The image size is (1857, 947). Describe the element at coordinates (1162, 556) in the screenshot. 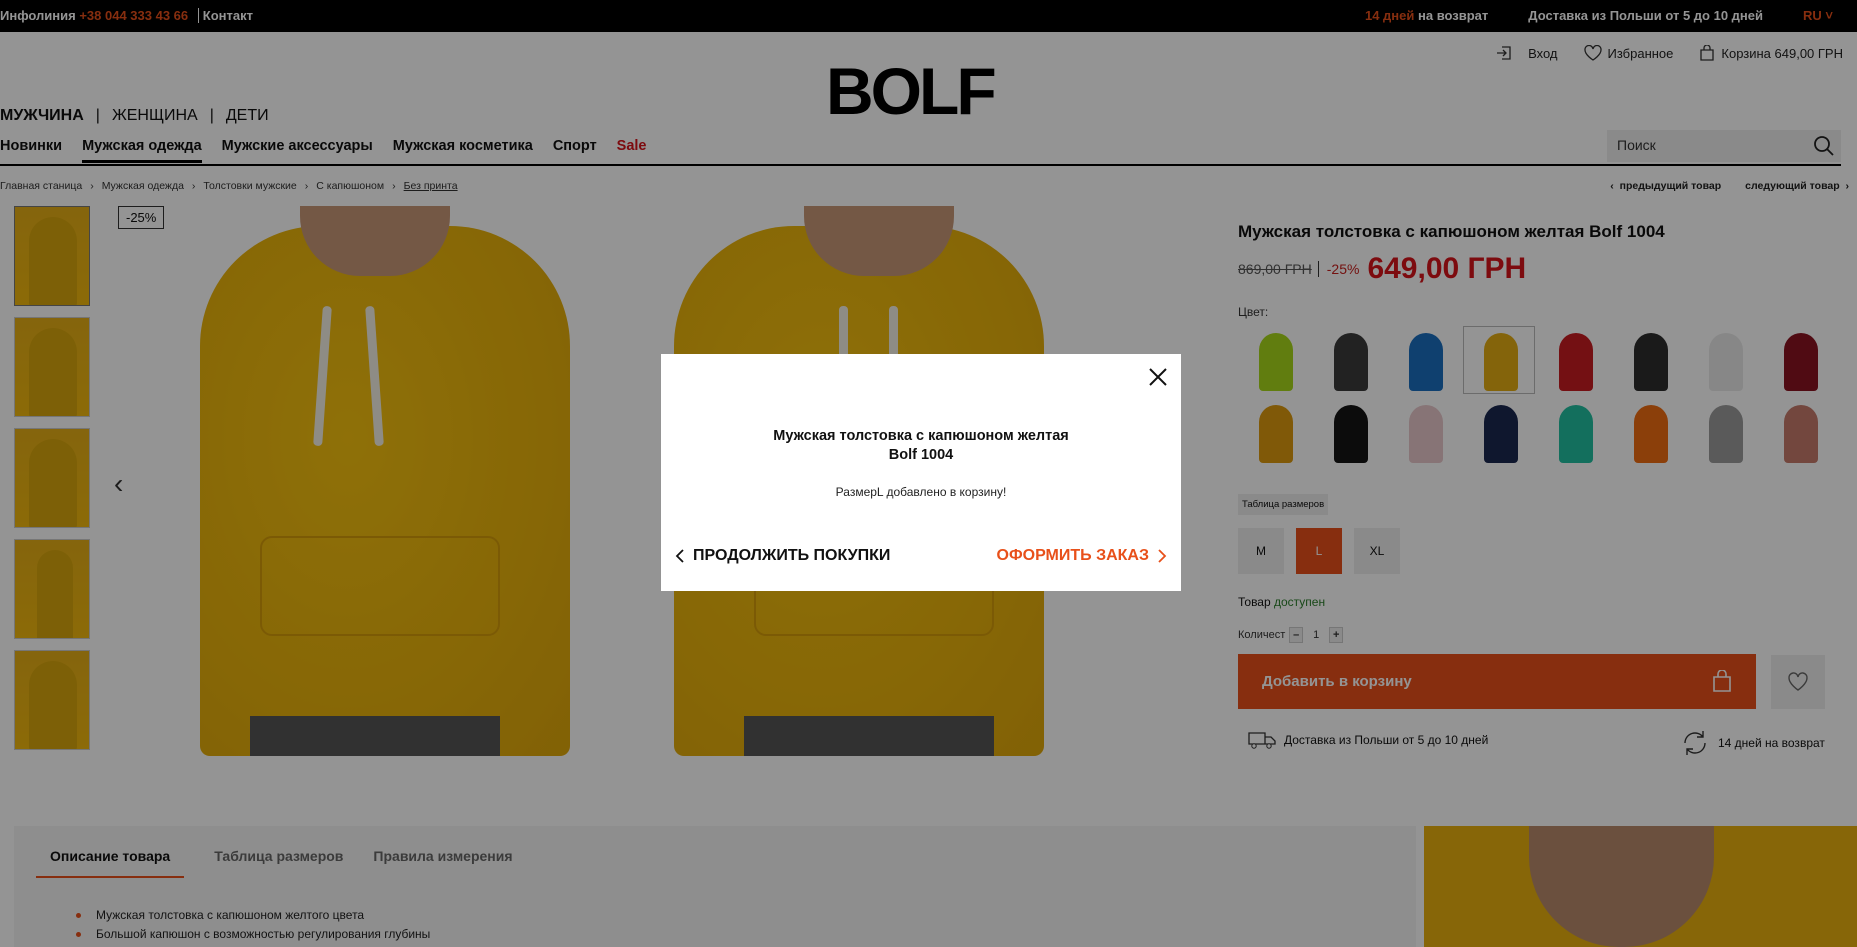

I see `chevron-right-icon` at that location.